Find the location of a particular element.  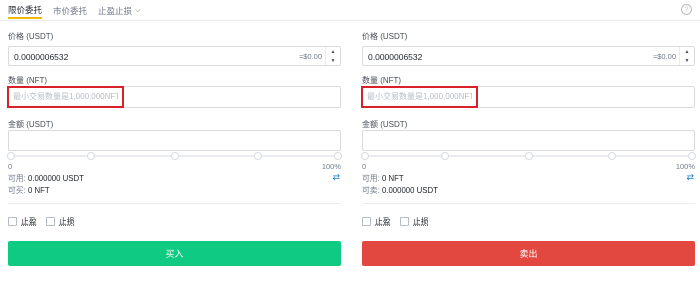

tab-market-order: 市价委托 is located at coordinates (70, 11).